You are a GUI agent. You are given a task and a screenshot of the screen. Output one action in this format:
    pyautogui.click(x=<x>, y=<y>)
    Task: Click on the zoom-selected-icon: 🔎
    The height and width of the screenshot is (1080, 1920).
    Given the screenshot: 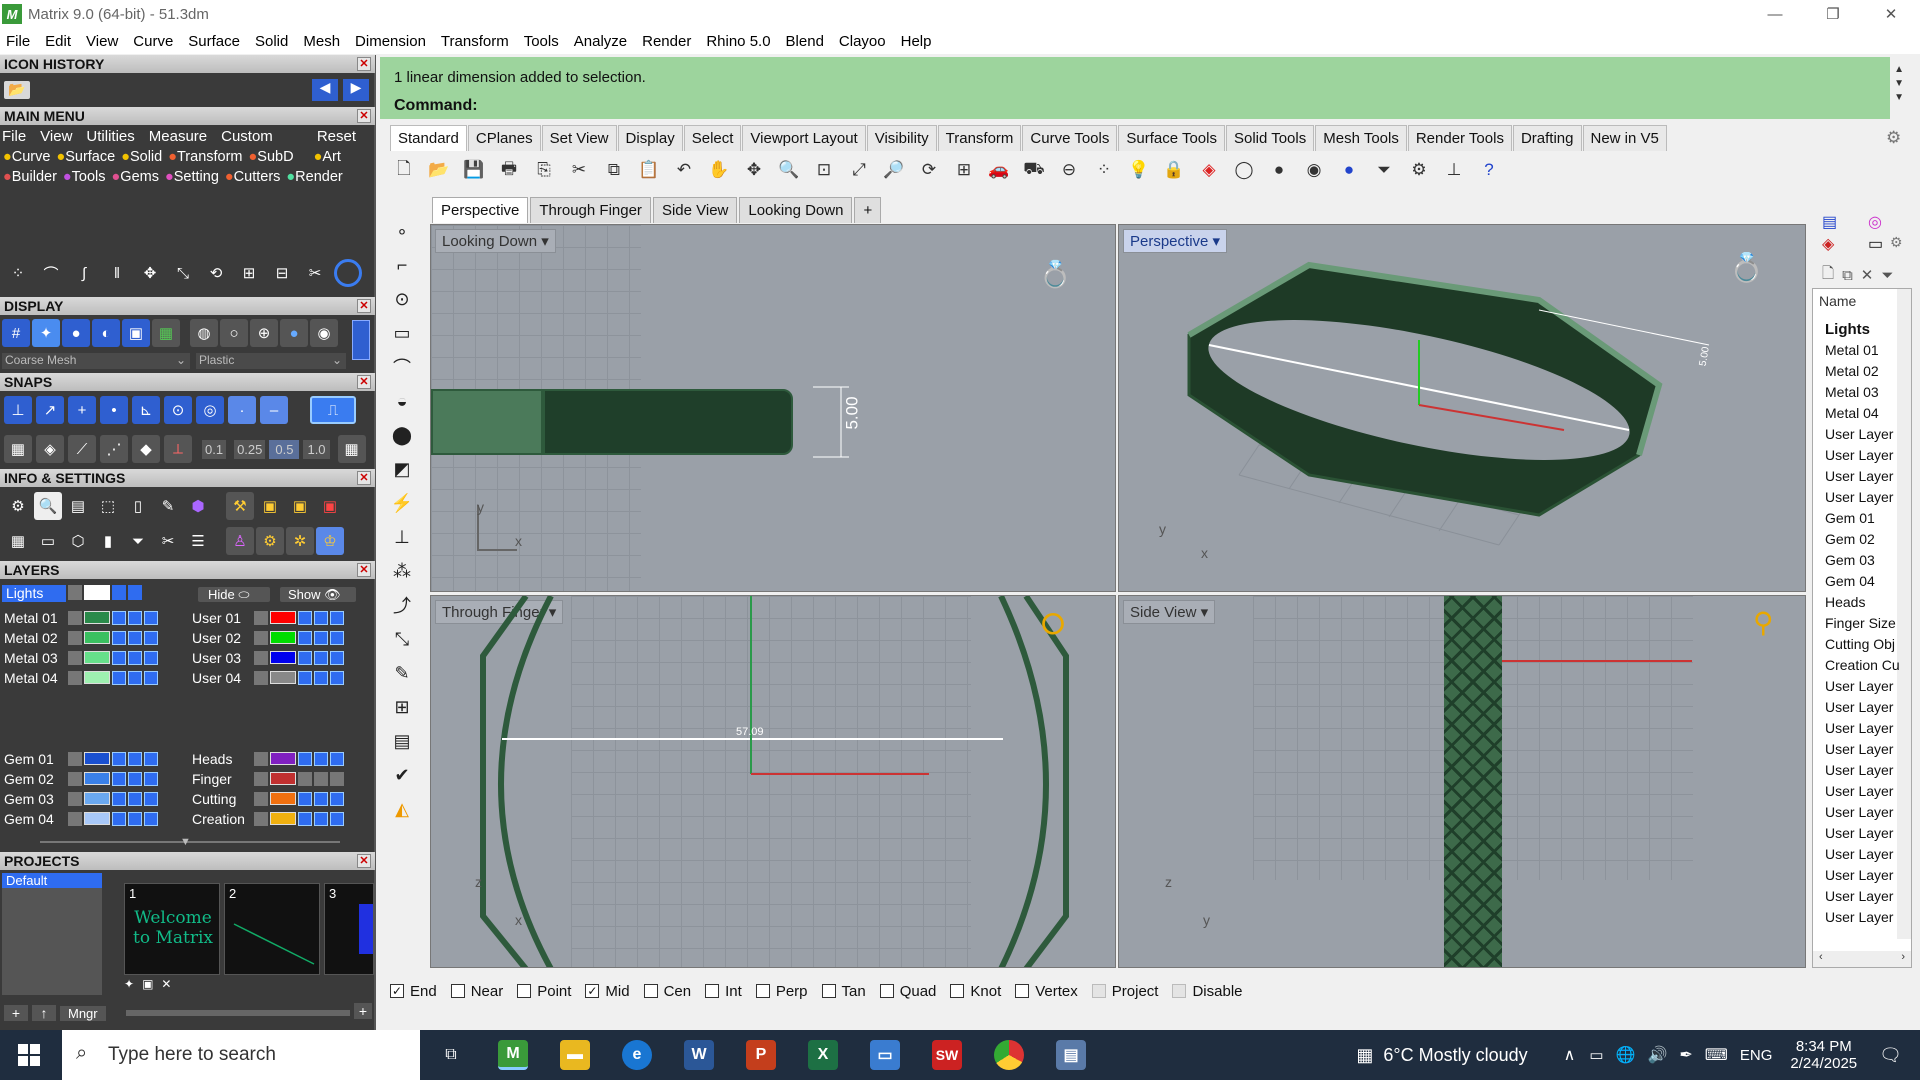 What is the action you would take?
    pyautogui.click(x=894, y=170)
    